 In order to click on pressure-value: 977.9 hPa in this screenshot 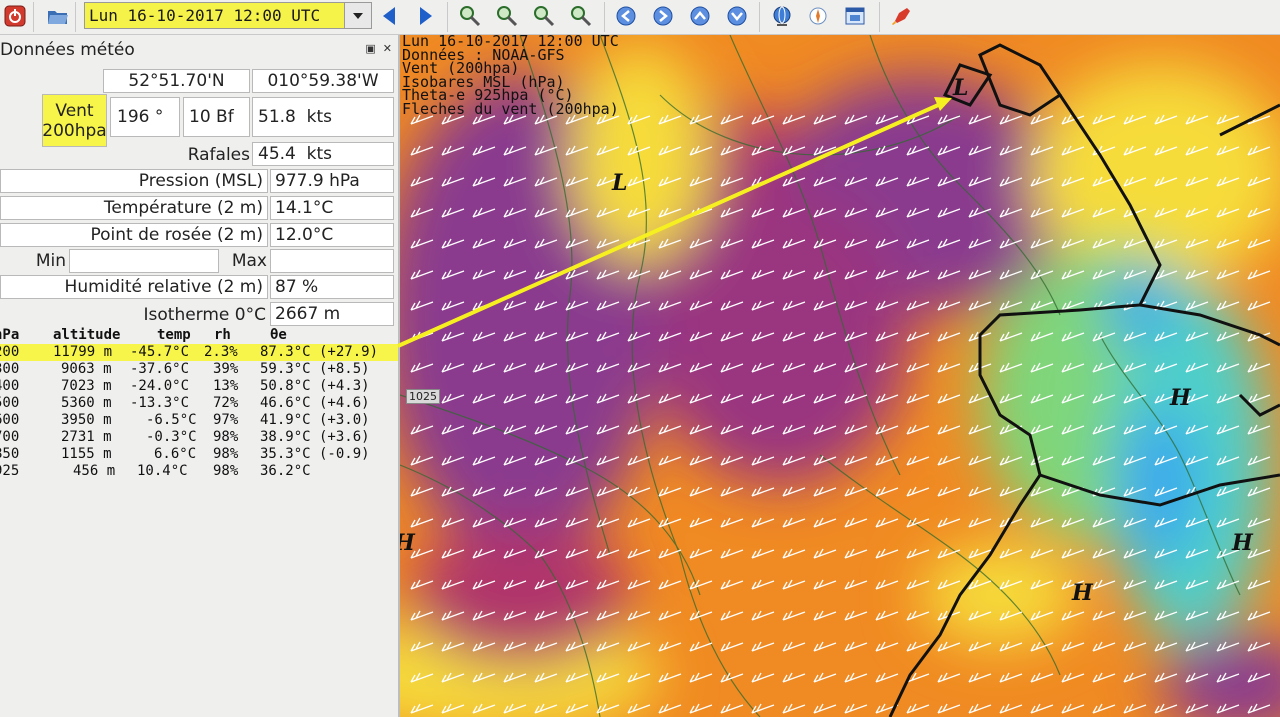, I will do `click(332, 181)`.